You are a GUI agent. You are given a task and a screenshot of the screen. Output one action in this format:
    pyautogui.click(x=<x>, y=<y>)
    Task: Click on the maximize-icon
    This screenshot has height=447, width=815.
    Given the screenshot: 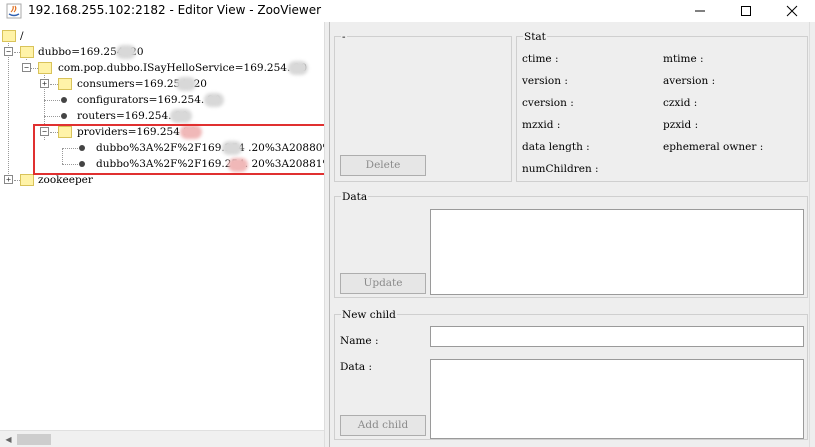 What is the action you would take?
    pyautogui.click(x=746, y=11)
    